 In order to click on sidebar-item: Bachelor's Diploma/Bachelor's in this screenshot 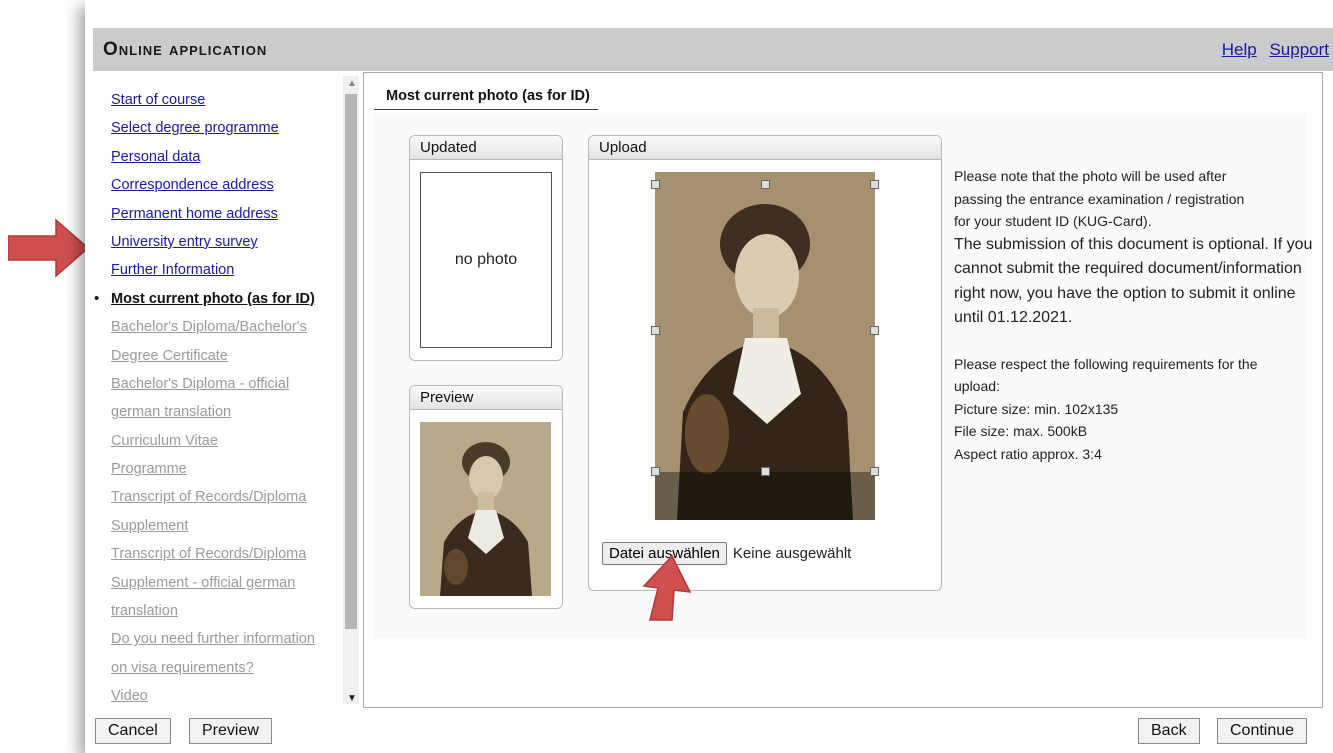, I will do `click(213, 327)`.